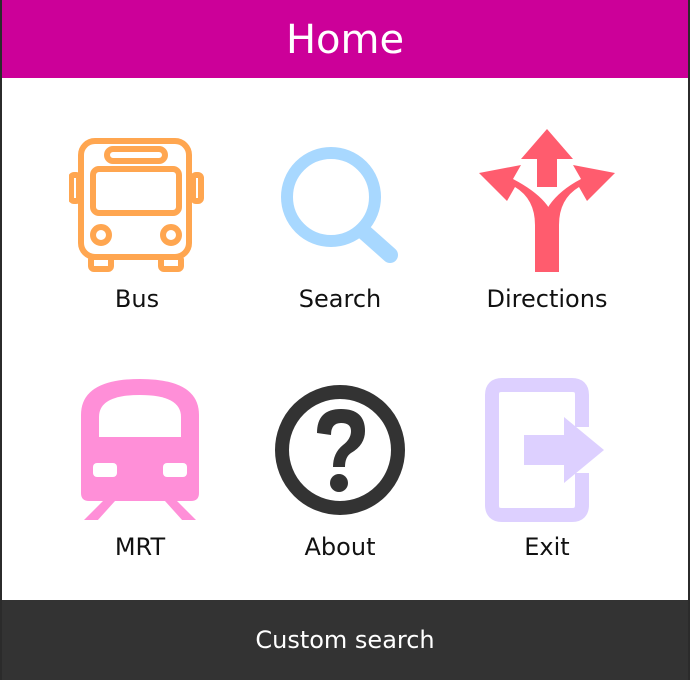 The height and width of the screenshot is (680, 690). Describe the element at coordinates (140, 449) in the screenshot. I see `train-icon` at that location.